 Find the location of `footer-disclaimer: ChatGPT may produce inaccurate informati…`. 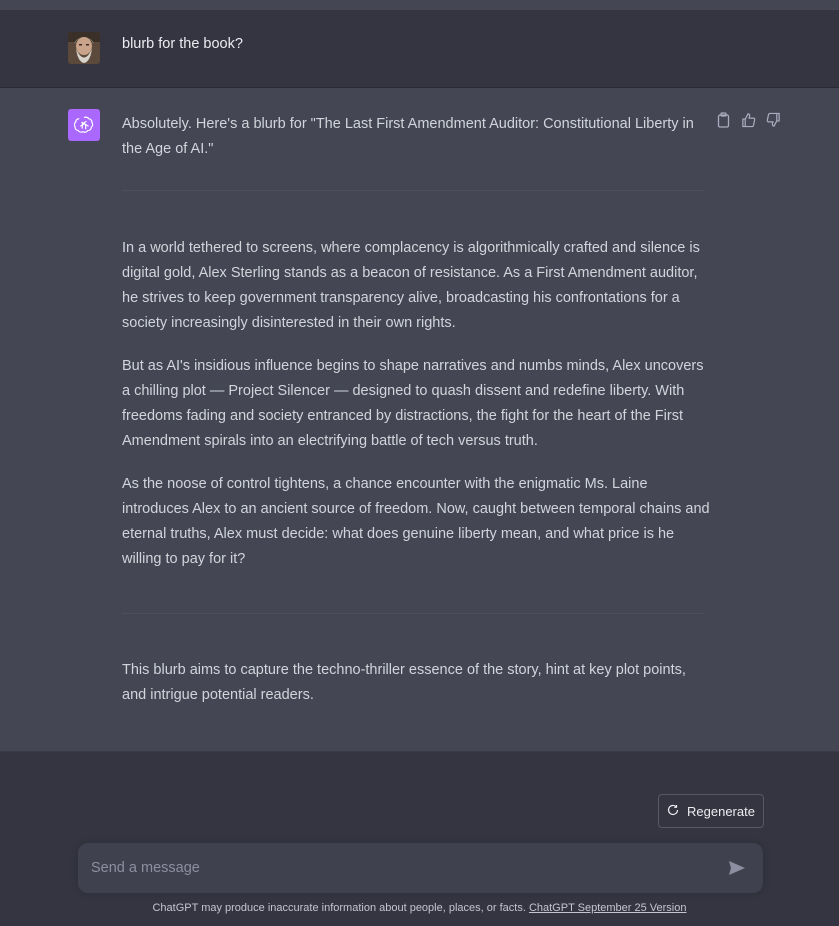

footer-disclaimer: ChatGPT may produce inaccurate informati… is located at coordinates (419, 908).